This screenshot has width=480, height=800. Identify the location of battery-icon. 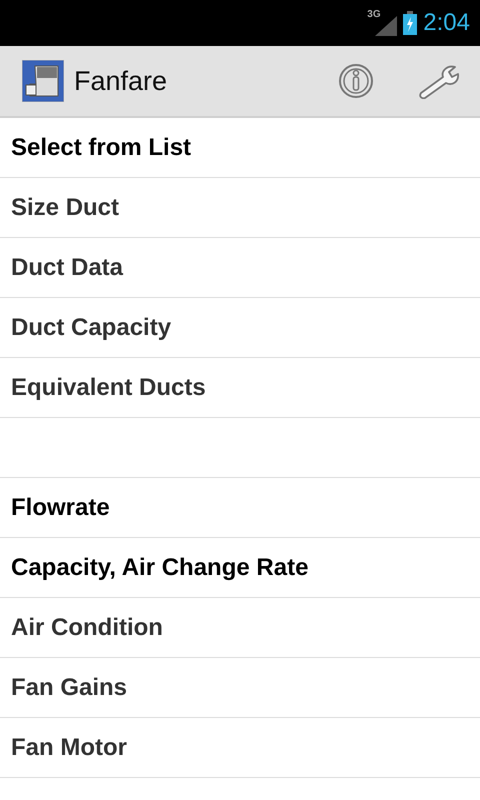
(410, 23).